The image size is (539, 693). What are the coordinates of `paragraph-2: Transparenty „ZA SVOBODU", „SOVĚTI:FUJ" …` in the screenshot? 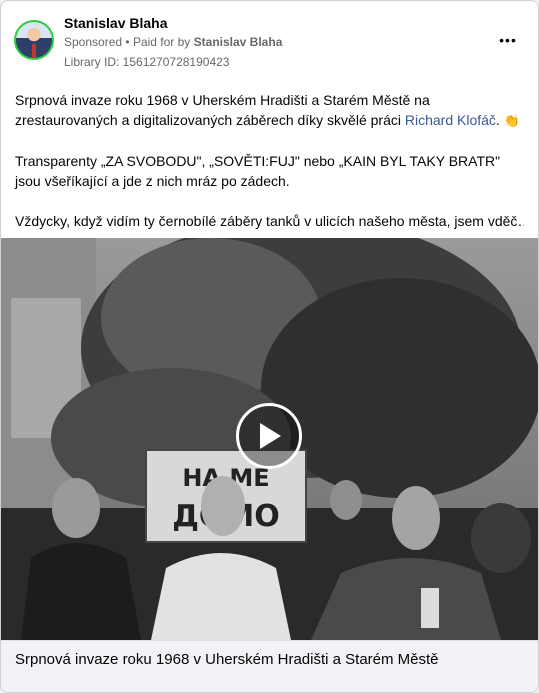 It's located at (258, 171).